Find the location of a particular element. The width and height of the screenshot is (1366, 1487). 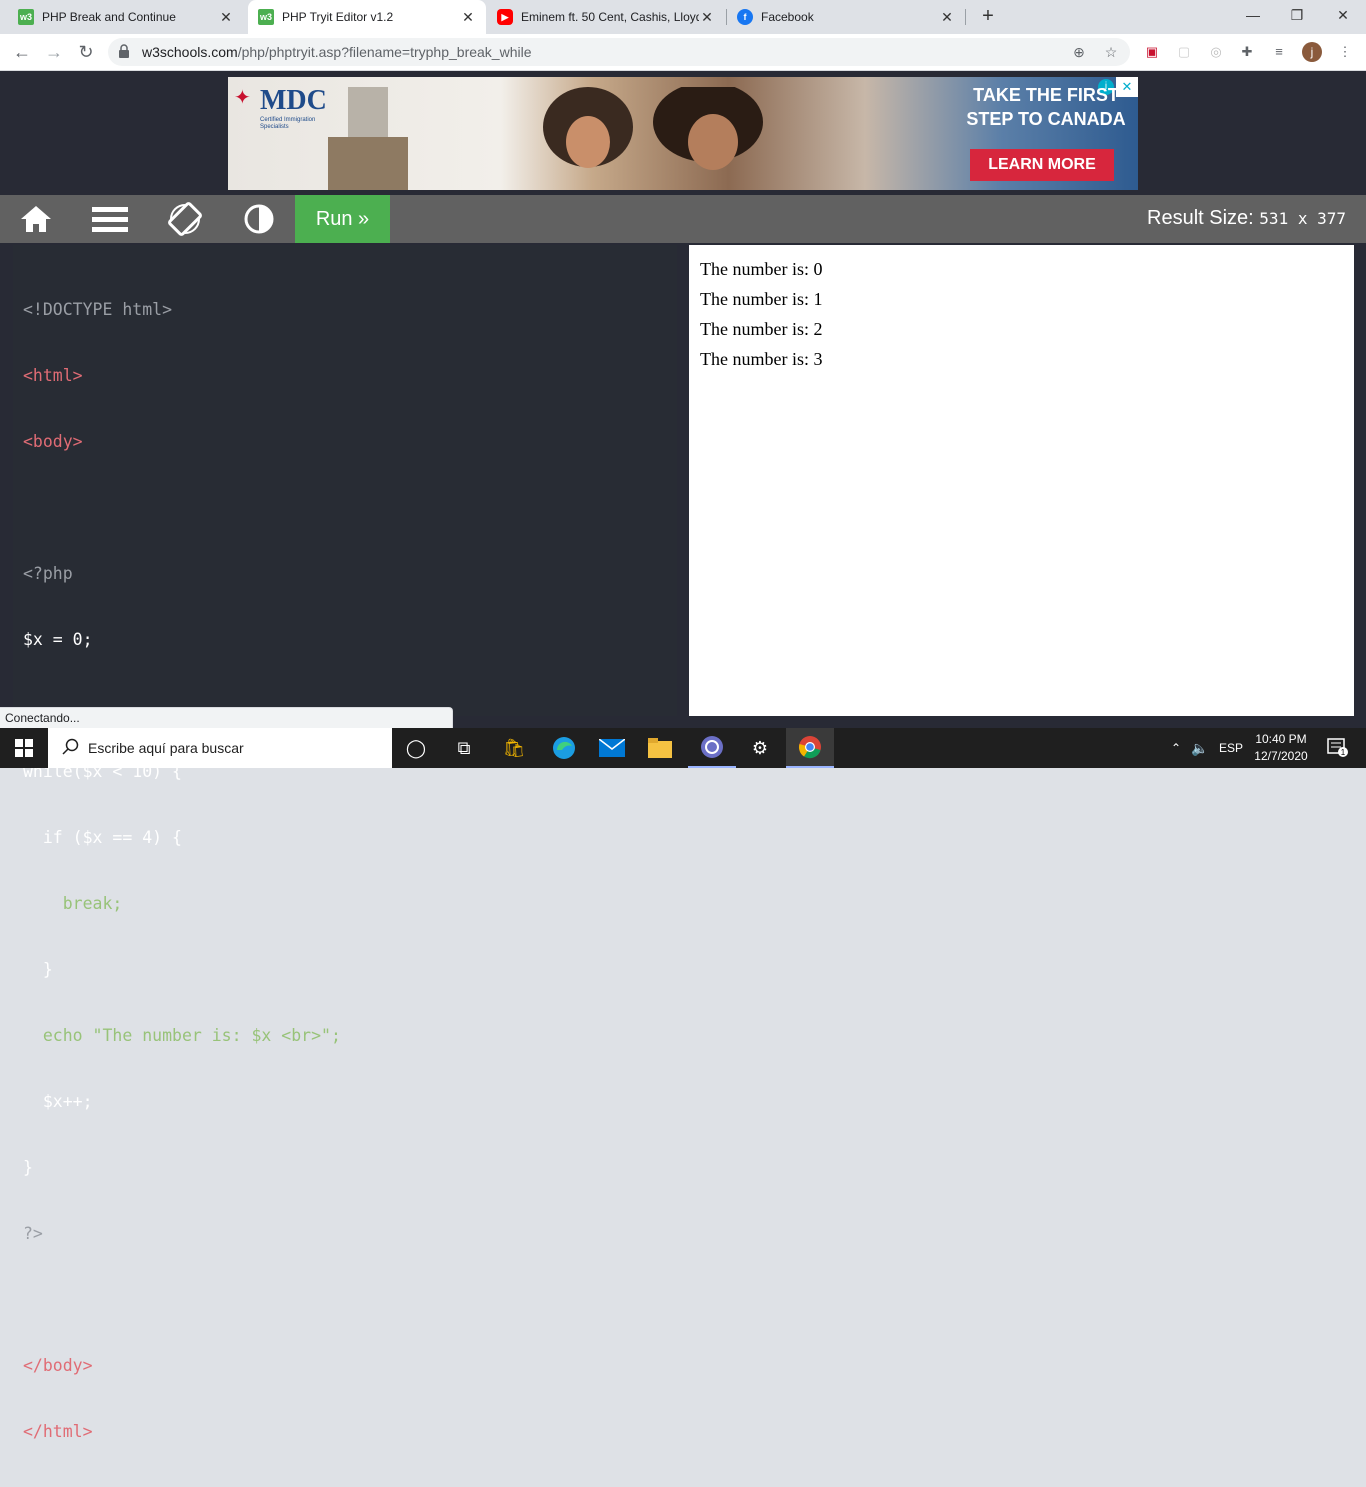

tab-title: Facebook is located at coordinates (787, 17).